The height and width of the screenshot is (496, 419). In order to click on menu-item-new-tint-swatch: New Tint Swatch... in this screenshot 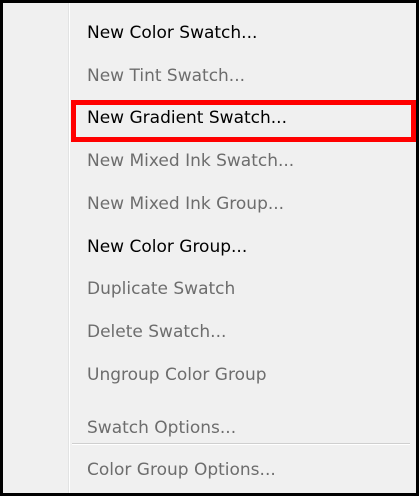, I will do `click(166, 76)`.